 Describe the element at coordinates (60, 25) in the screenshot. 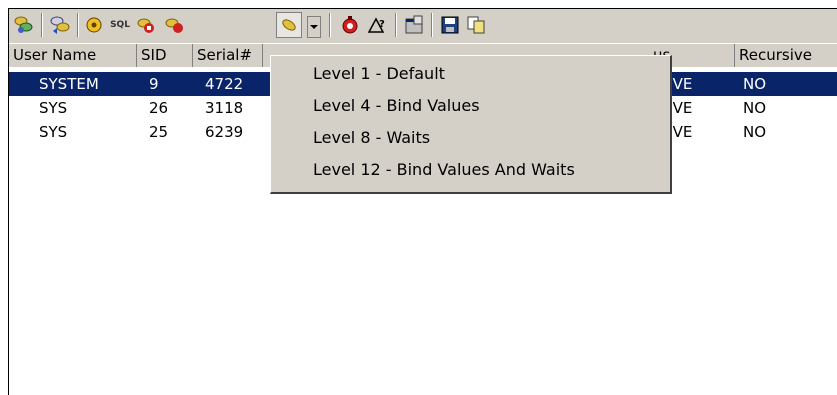

I see `session-refresh-icon` at that location.